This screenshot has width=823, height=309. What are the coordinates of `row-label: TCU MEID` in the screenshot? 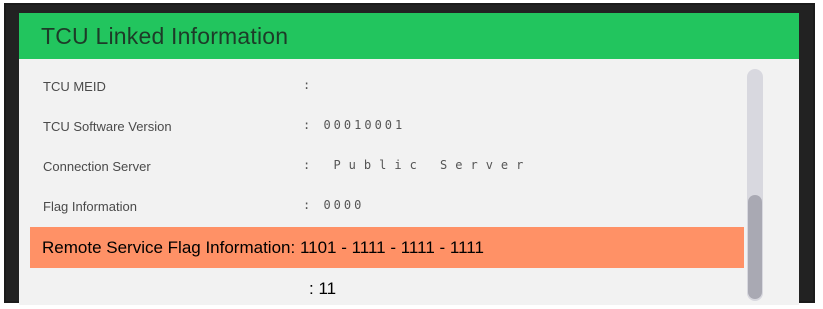 It's located at (74, 86).